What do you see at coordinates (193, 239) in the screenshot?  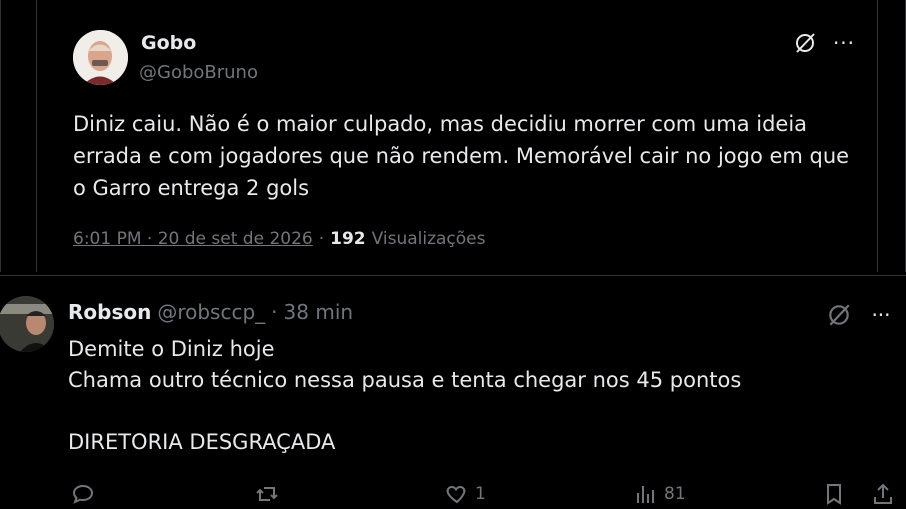 I see `tweet-timestamp: 6:01 PM · 20 de set de 2026` at bounding box center [193, 239].